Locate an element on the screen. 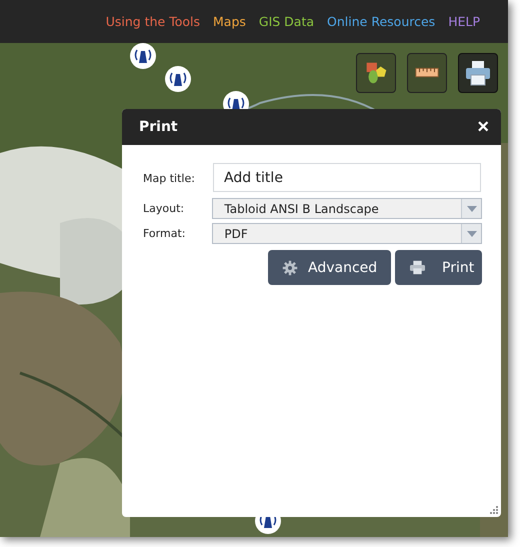 The image size is (520, 547). field-label: Map title: is located at coordinates (169, 178).